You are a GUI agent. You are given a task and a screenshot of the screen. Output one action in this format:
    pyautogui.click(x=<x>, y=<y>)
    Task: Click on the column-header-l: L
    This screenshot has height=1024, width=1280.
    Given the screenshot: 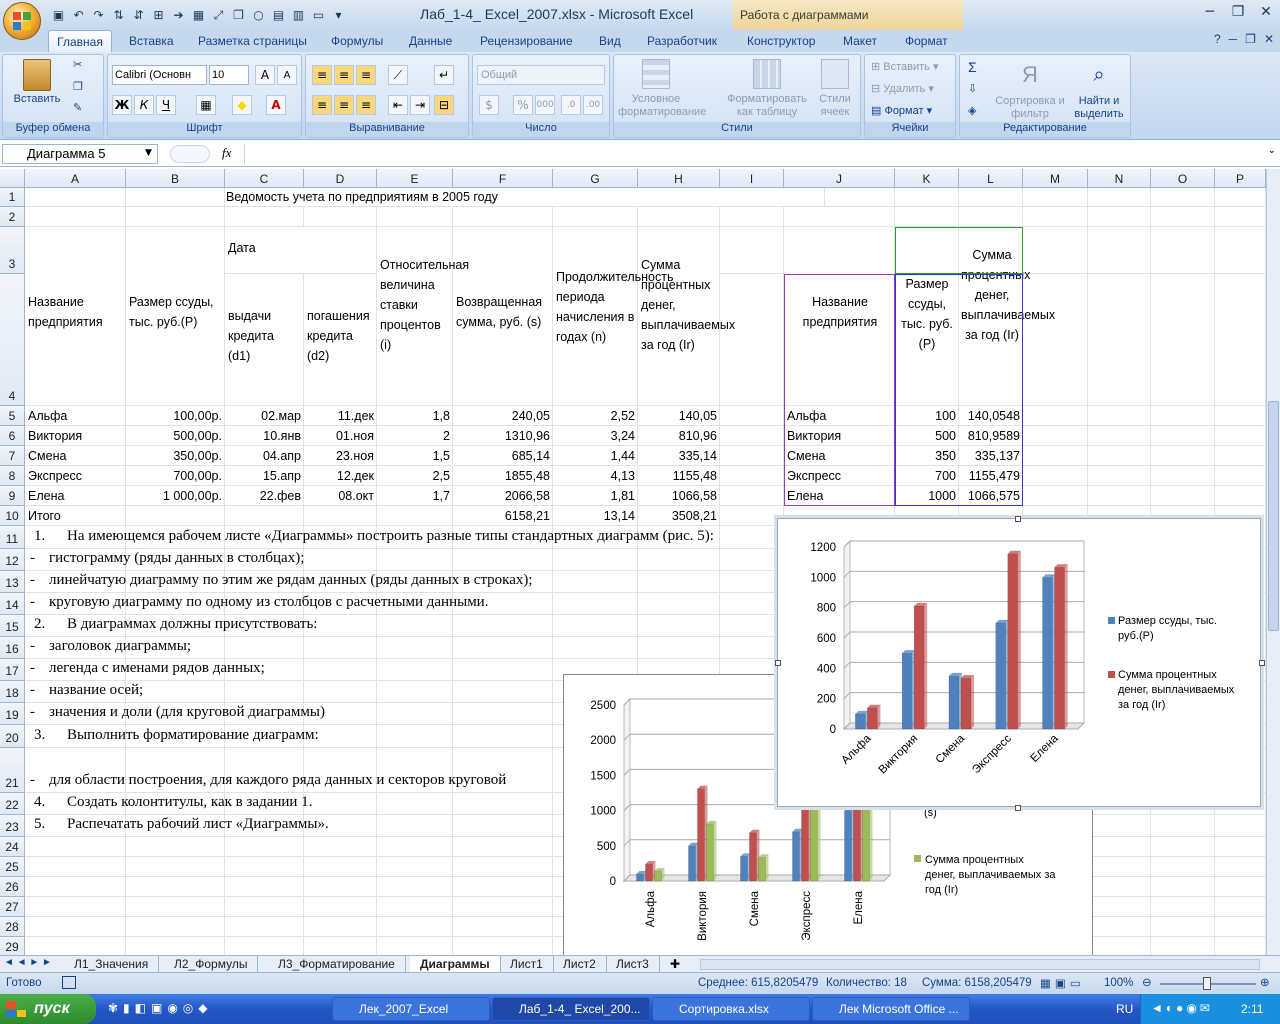 What is the action you would take?
    pyautogui.click(x=991, y=178)
    